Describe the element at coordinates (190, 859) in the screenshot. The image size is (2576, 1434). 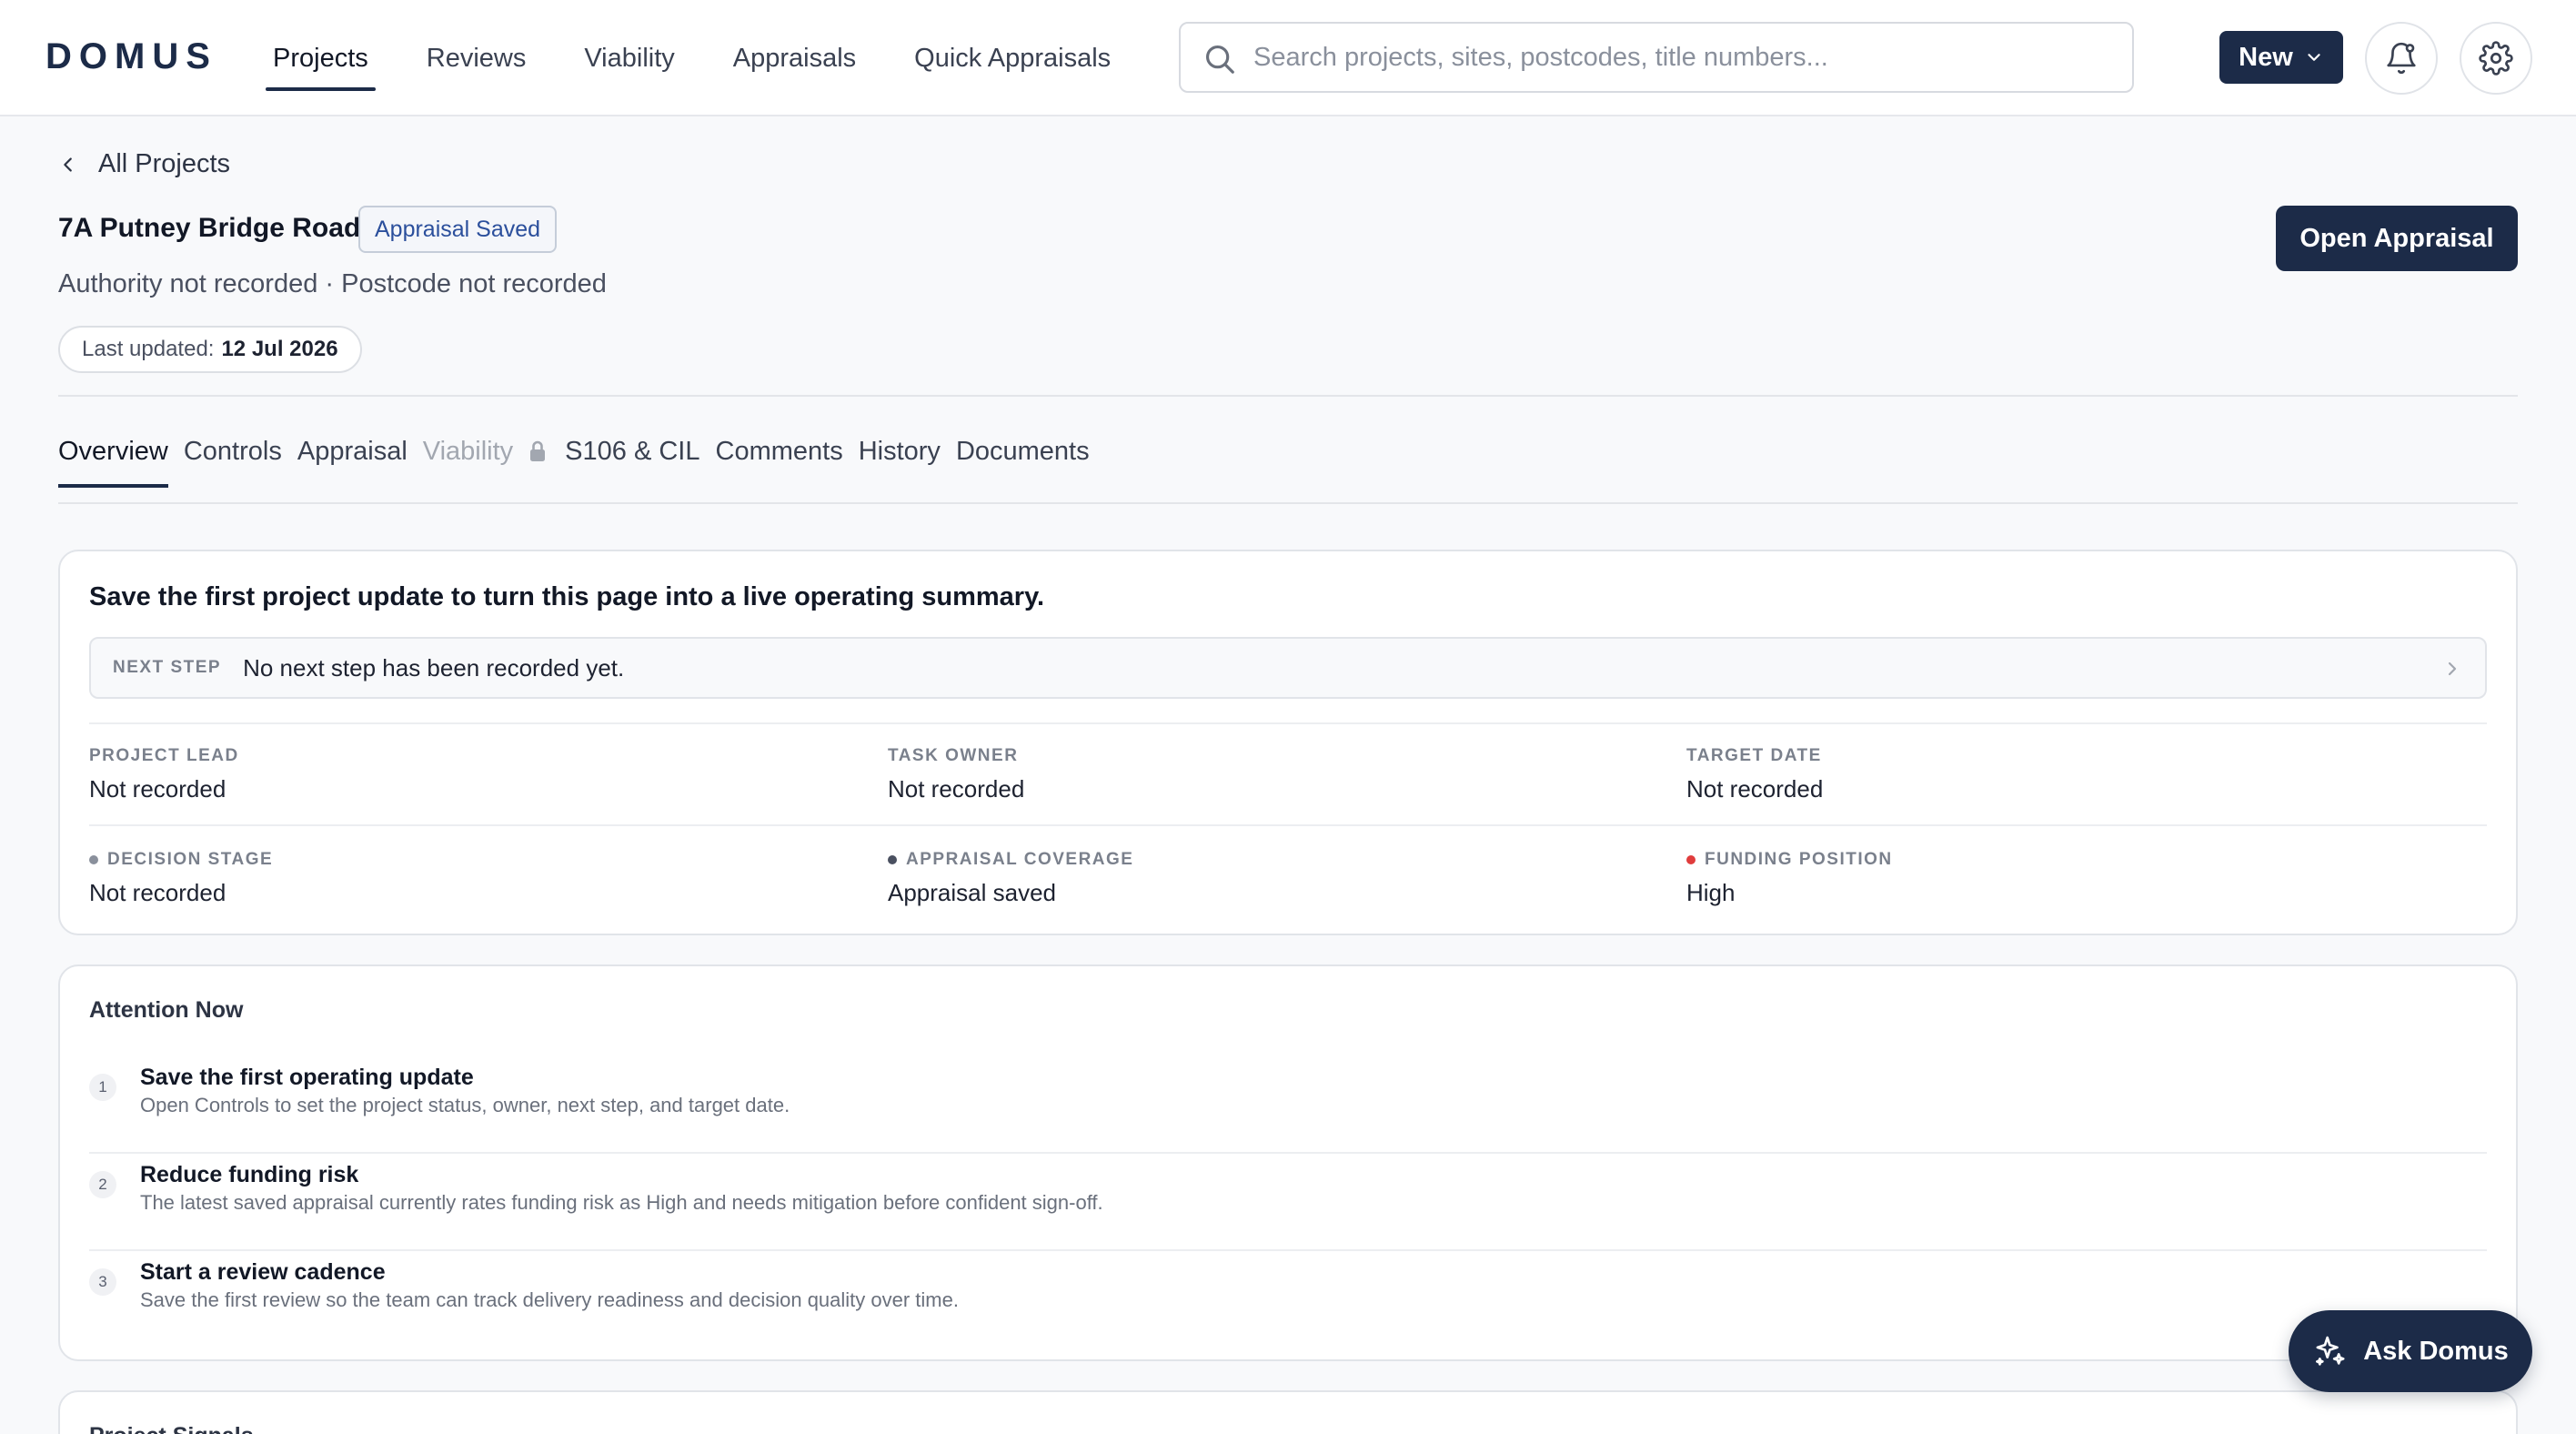
I see `field-label: DECISION STAGE` at that location.